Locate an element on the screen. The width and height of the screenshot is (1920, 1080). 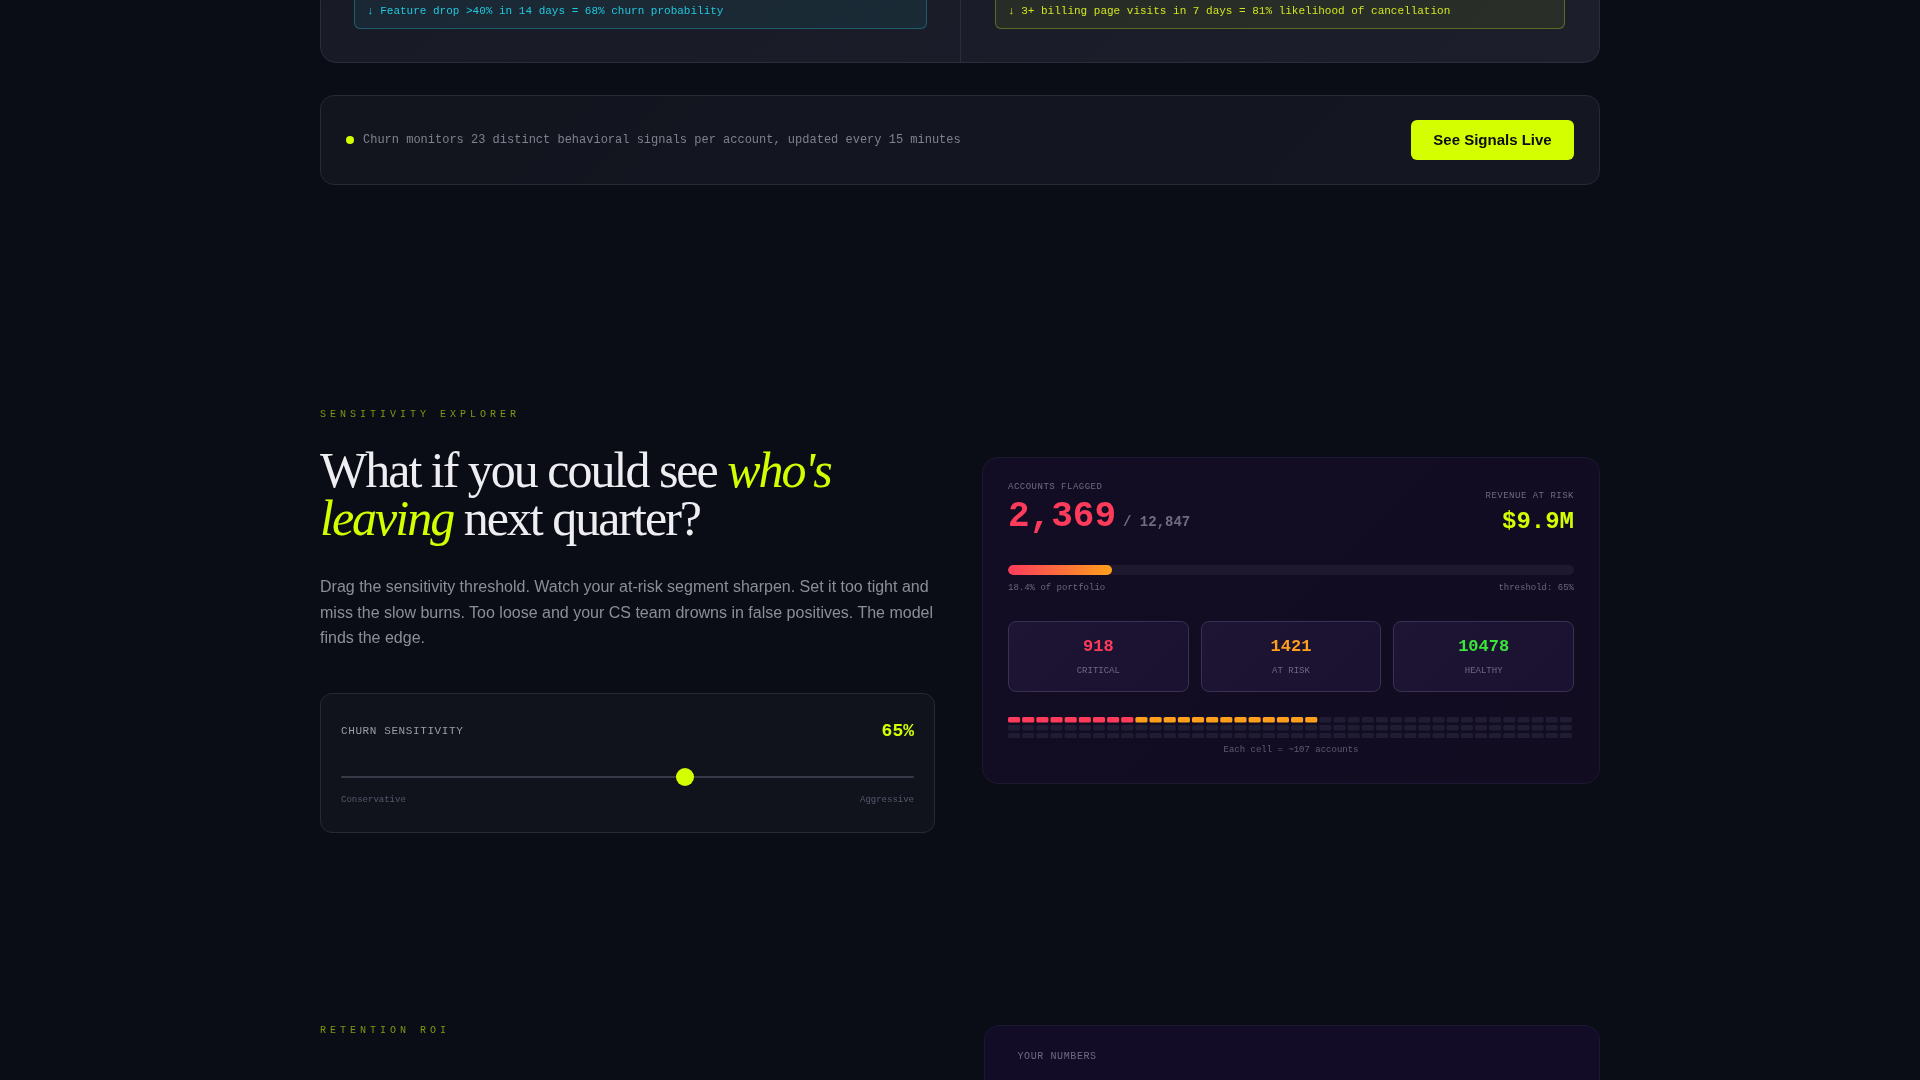
flagged-count: 2,369 is located at coordinates (1062, 516).